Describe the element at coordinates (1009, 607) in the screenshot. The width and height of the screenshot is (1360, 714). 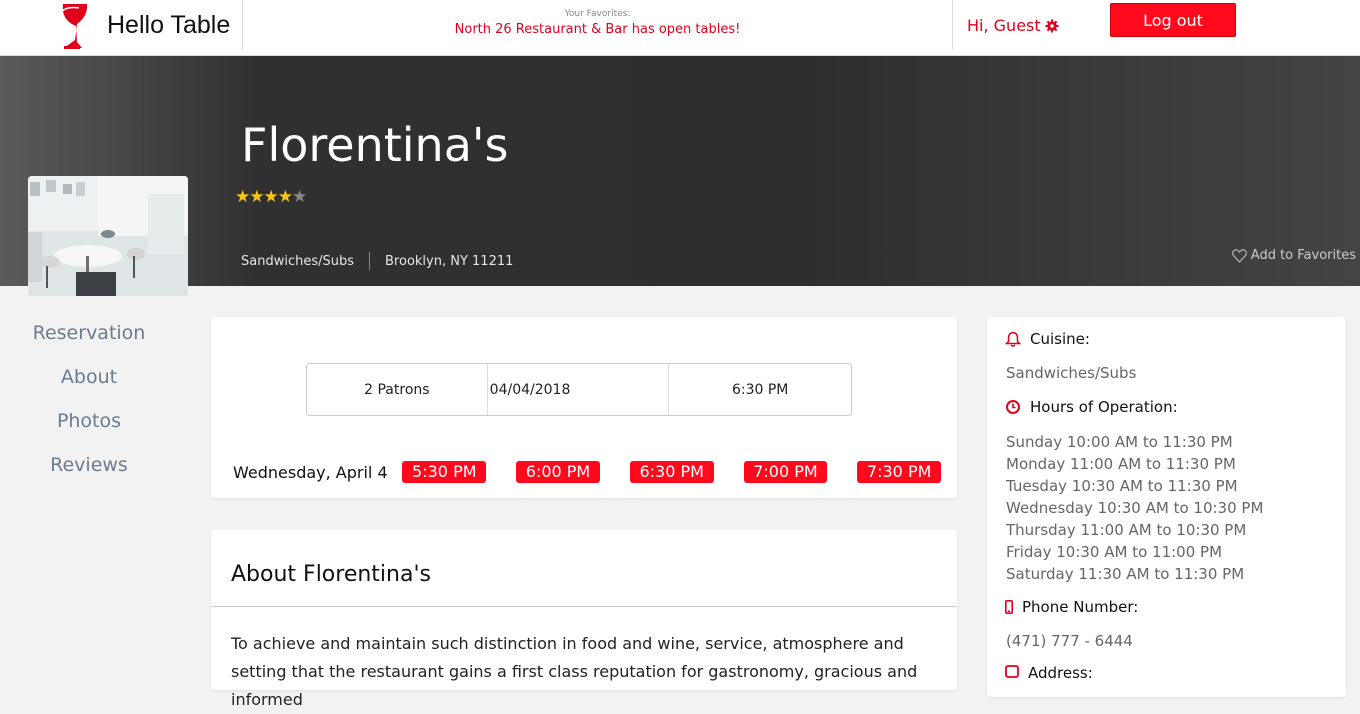
I see `mobile-phone-icon` at that location.